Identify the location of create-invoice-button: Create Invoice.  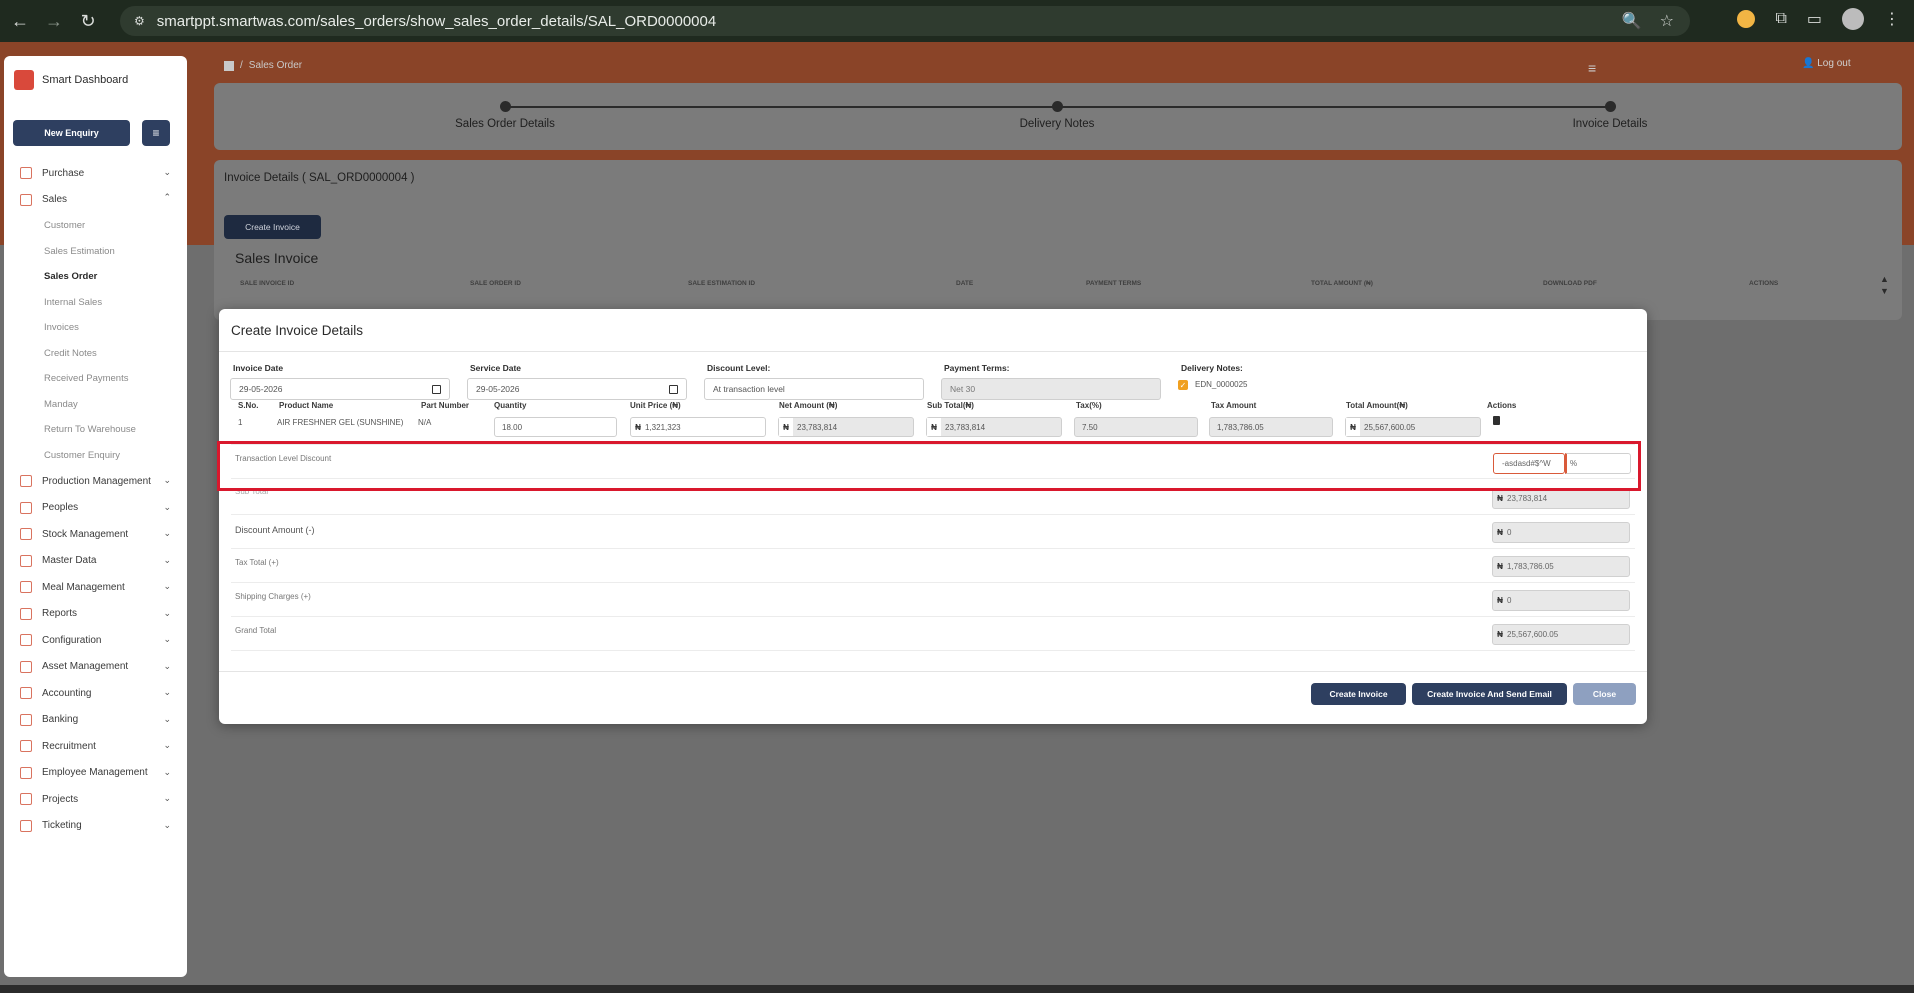
(1358, 694).